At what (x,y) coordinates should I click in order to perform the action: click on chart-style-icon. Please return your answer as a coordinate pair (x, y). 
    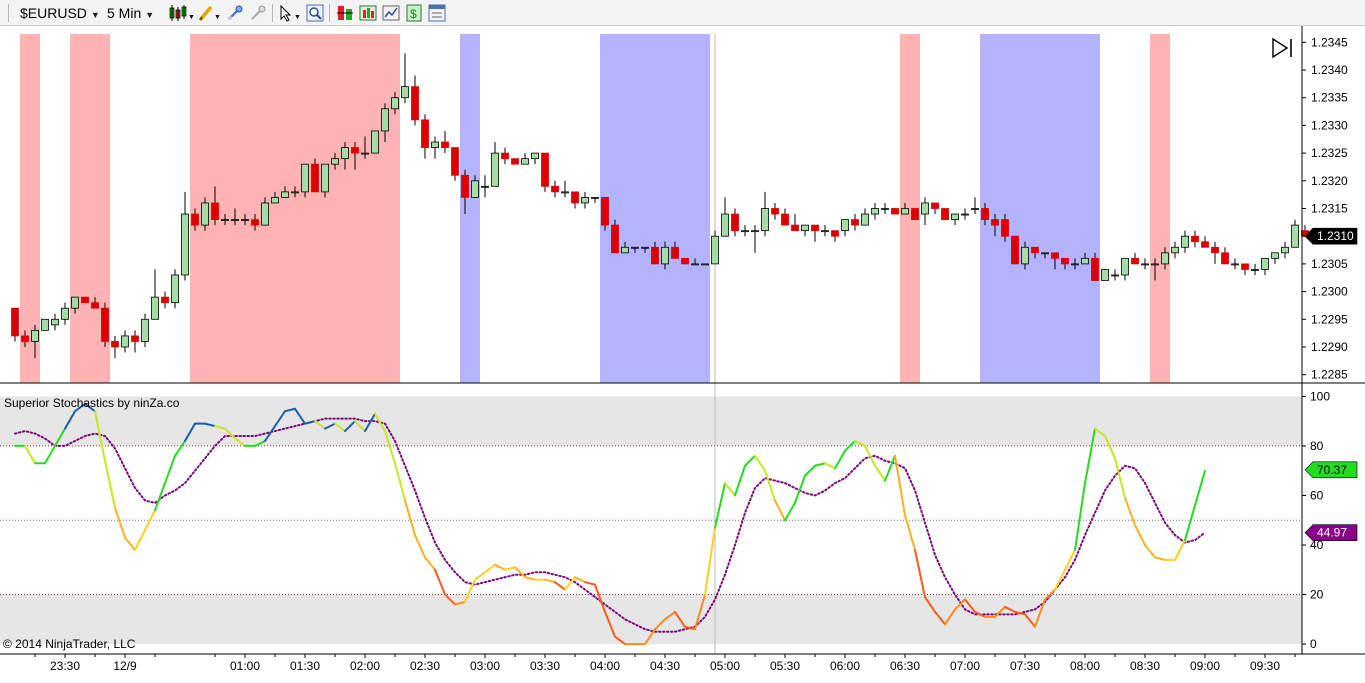
    Looking at the image, I should click on (391, 13).